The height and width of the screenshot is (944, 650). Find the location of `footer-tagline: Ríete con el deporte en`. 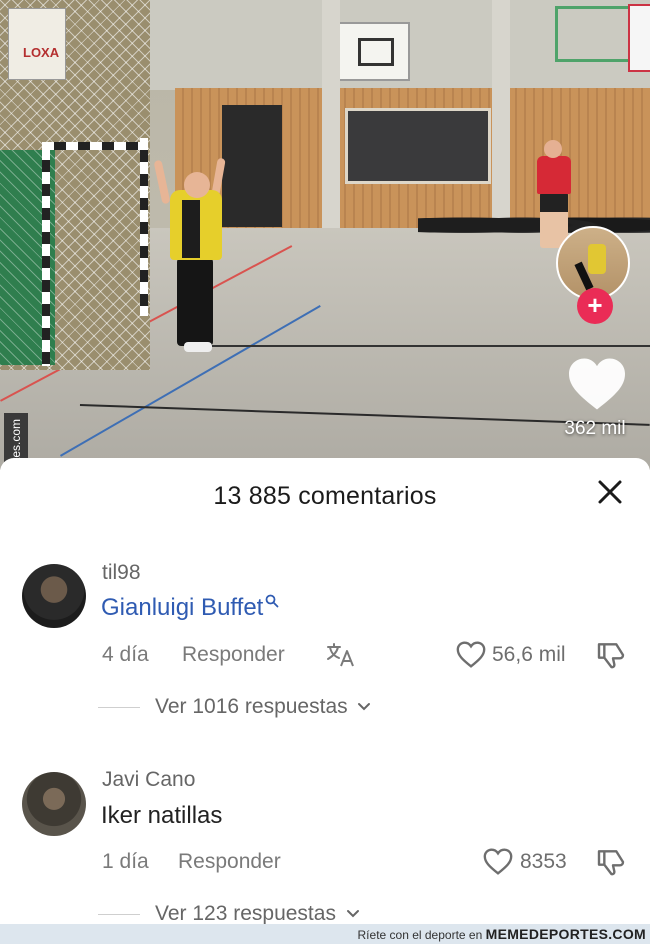

footer-tagline: Ríete con el deporte en is located at coordinates (420, 935).